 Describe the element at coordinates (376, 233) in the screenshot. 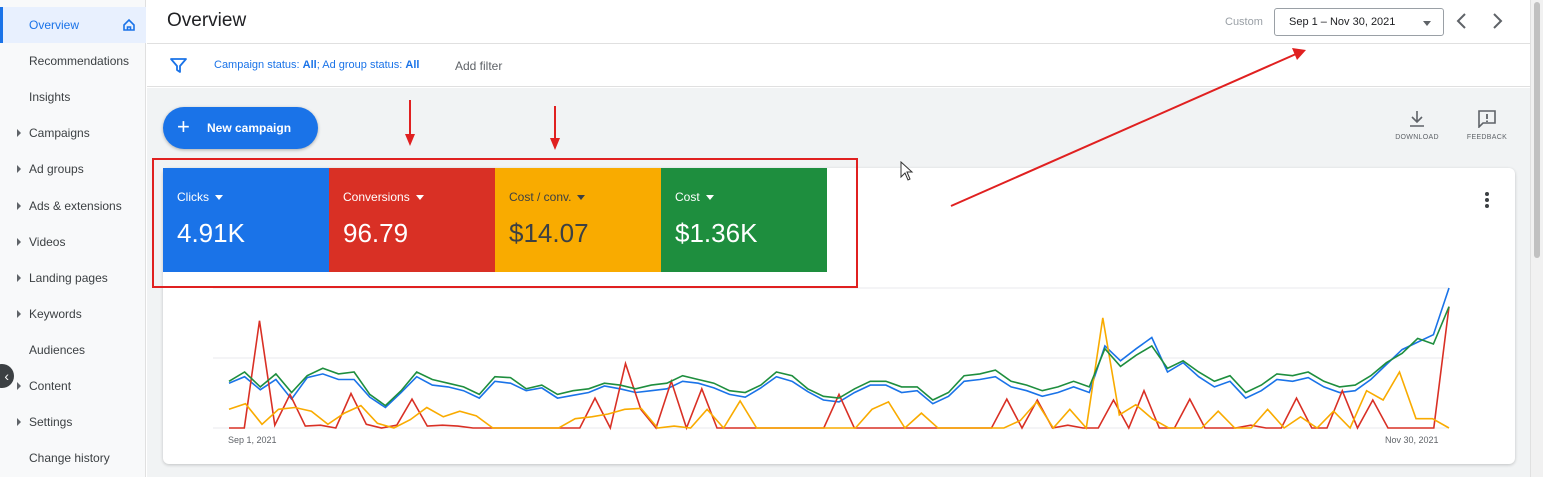

I see `metric-value: 96.79` at that location.